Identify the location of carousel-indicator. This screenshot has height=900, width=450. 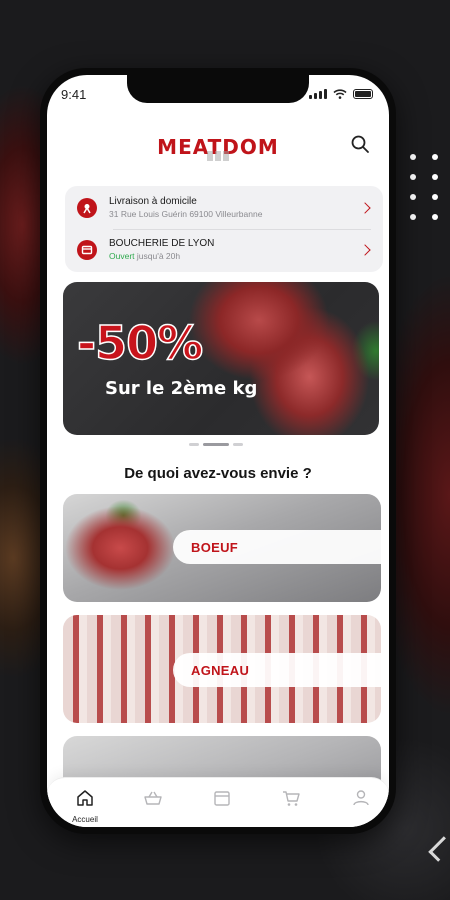
(216, 444).